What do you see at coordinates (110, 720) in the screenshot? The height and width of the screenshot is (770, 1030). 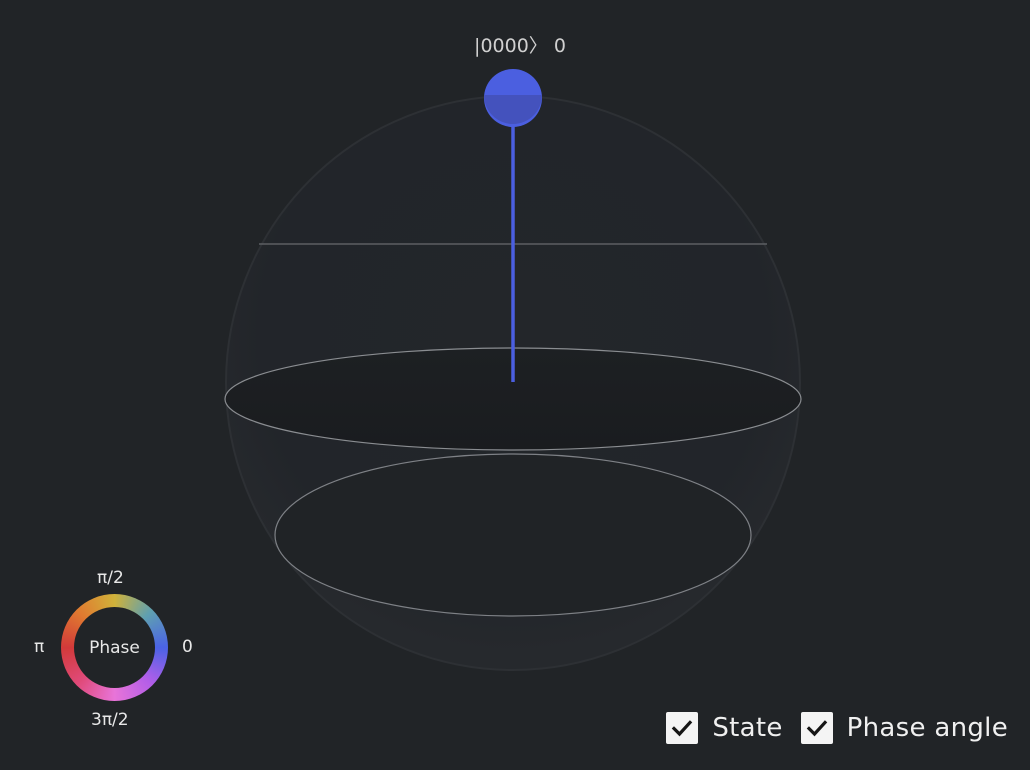 I see `phase-tick-three-pi-half: 3π/2` at bounding box center [110, 720].